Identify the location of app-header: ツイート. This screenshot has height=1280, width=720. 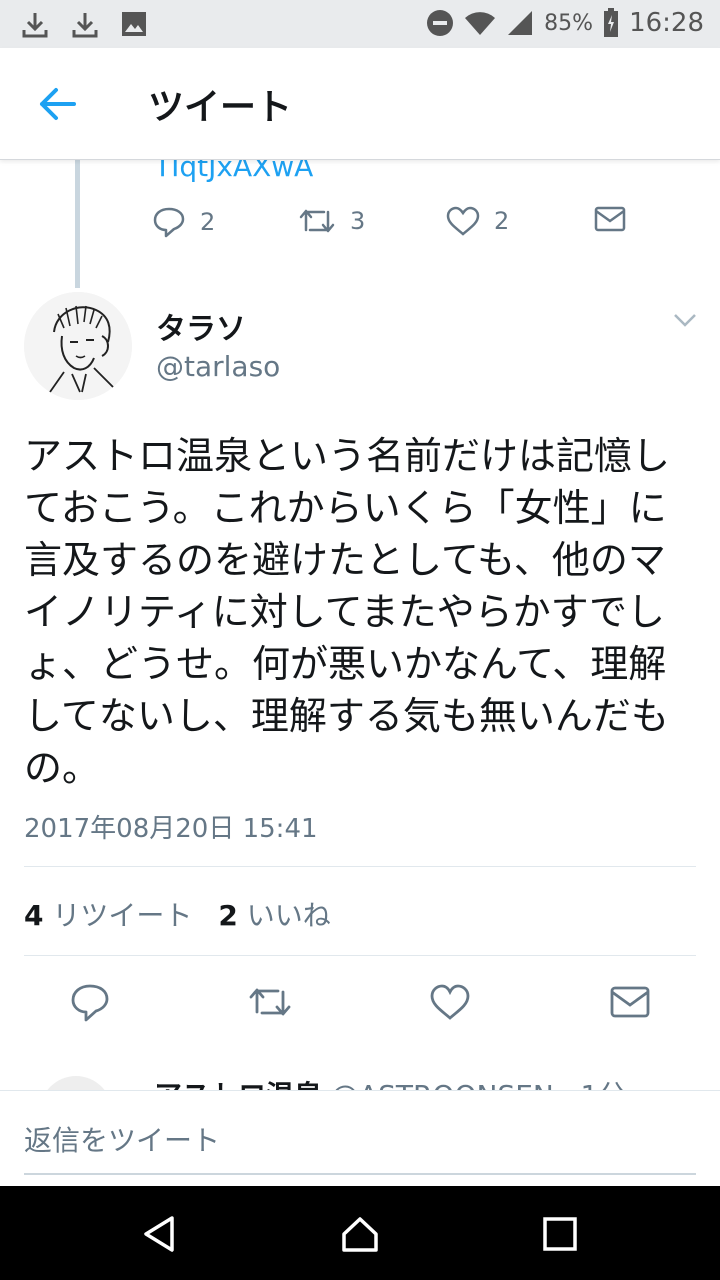
(360, 104).